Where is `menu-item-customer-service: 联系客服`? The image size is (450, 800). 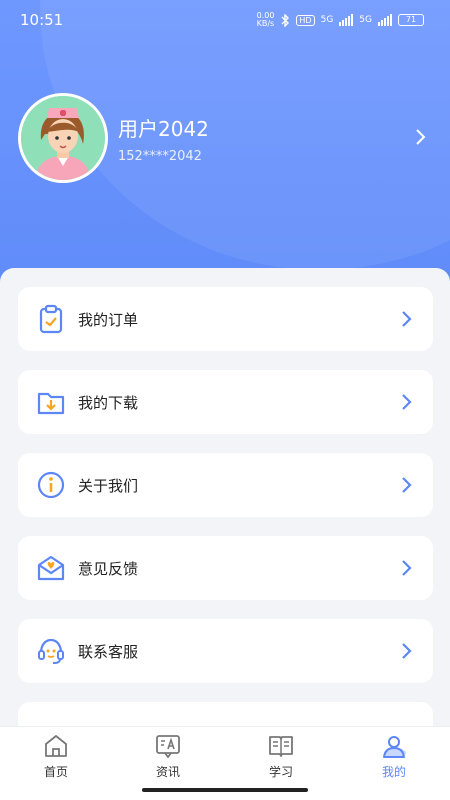 menu-item-customer-service: 联系客服 is located at coordinates (225, 651).